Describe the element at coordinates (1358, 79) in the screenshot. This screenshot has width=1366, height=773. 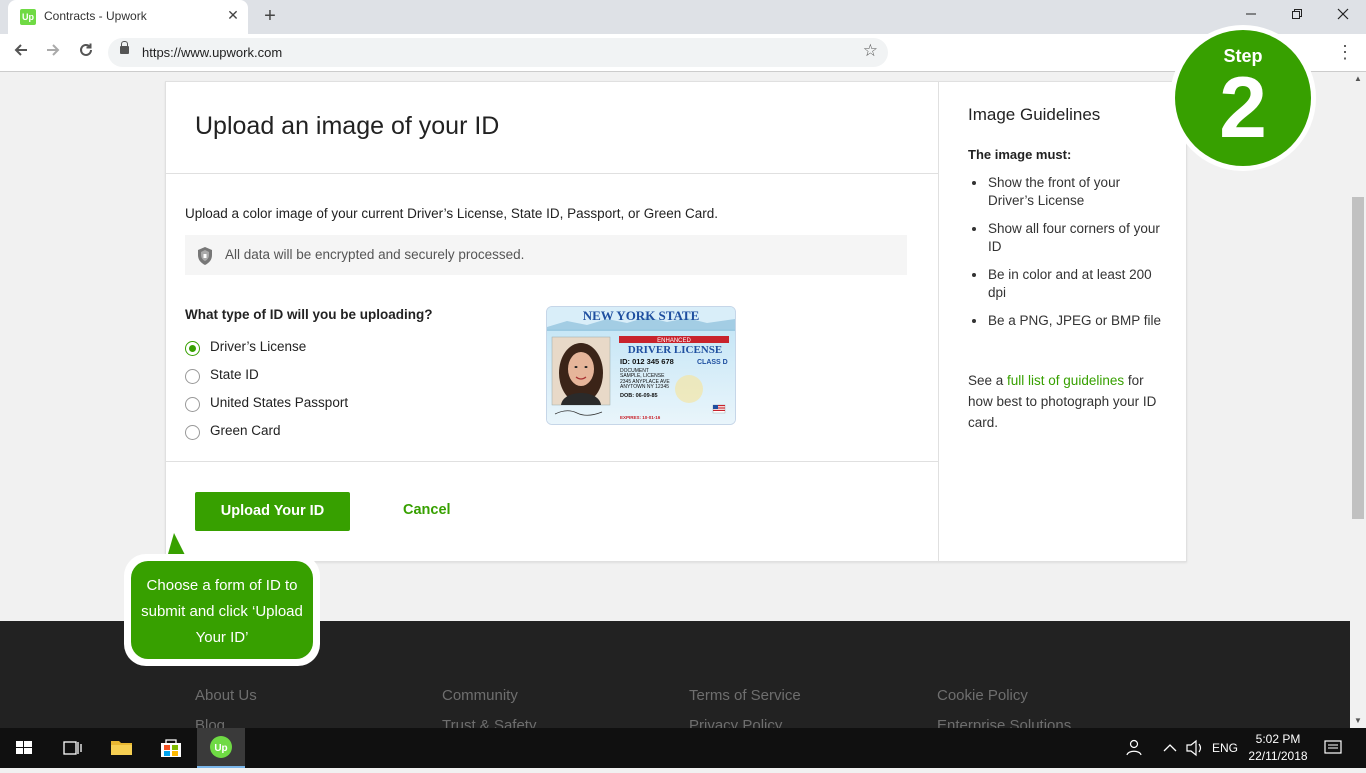
I see `scroll-up-arrow-icon: ▲` at that location.